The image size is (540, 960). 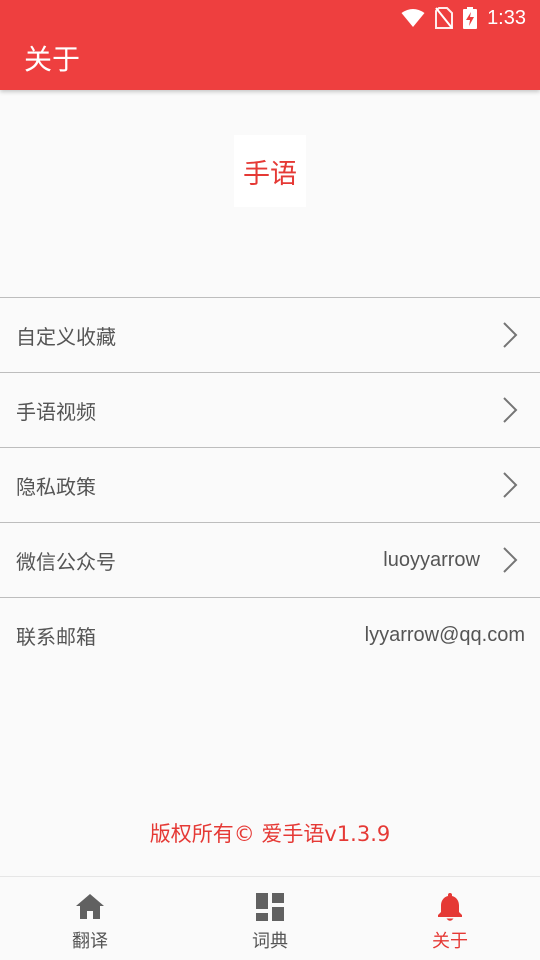 What do you see at coordinates (270, 18) in the screenshot?
I see `status-bar: 1:33` at bounding box center [270, 18].